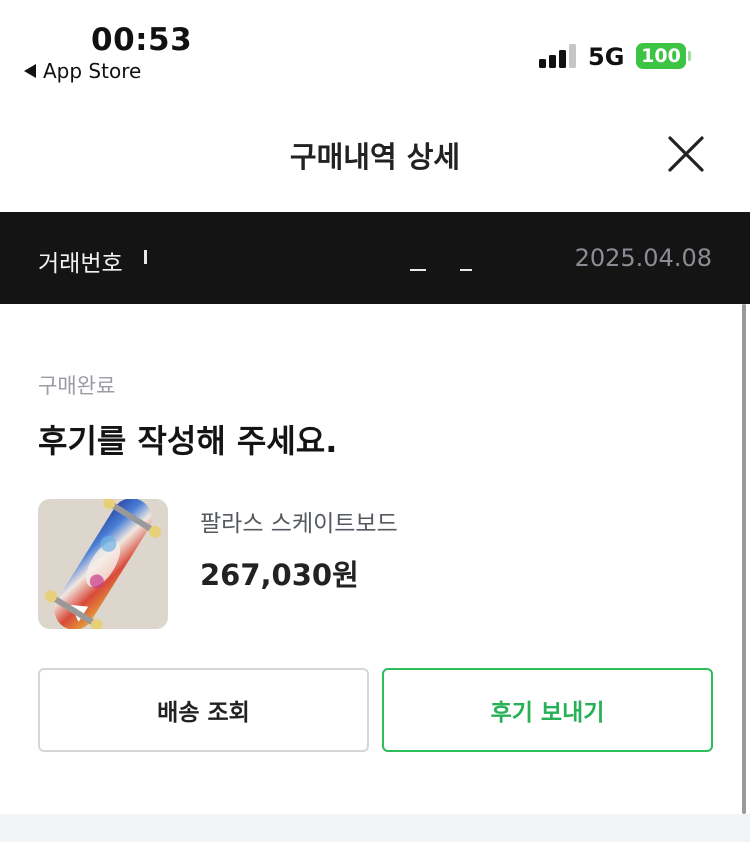 The image size is (750, 842). What do you see at coordinates (375, 48) in the screenshot?
I see `status-bar: 00:53 App Store 5G 100` at bounding box center [375, 48].